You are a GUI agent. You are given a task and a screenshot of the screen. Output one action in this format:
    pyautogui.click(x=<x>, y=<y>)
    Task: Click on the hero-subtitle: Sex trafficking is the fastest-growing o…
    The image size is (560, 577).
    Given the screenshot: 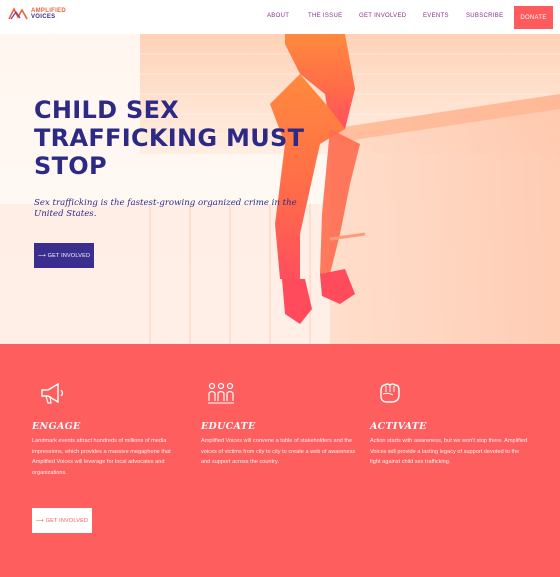 What is the action you would take?
    pyautogui.click(x=165, y=208)
    